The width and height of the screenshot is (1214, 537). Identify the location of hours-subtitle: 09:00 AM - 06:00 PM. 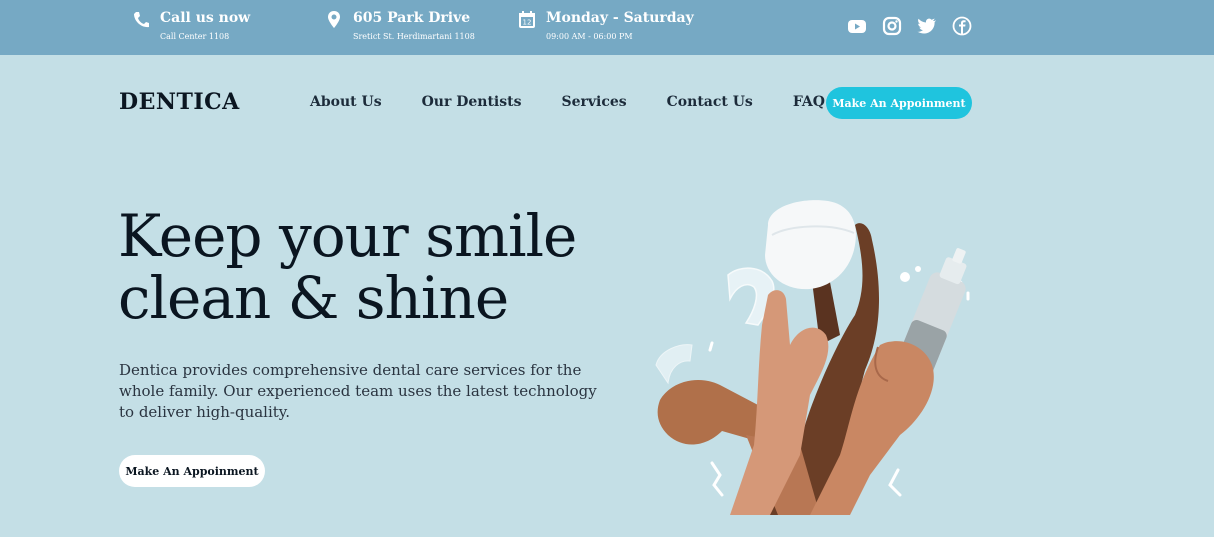
(589, 36).